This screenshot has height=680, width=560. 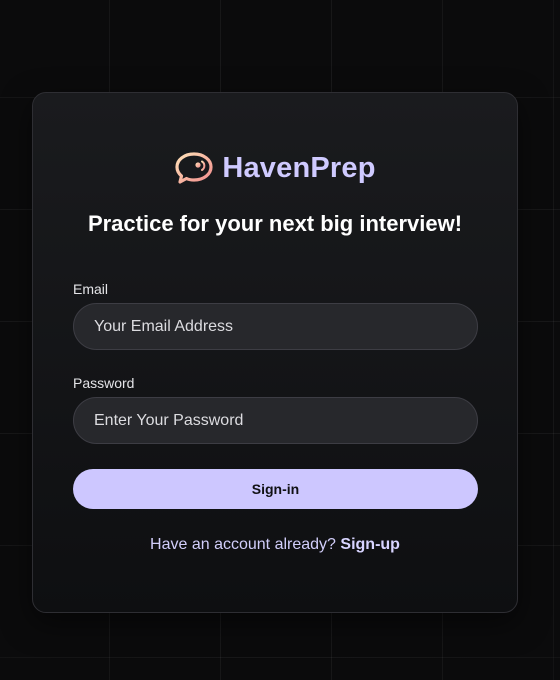 I want to click on page-title: Practice for your next big interview!, so click(x=275, y=223).